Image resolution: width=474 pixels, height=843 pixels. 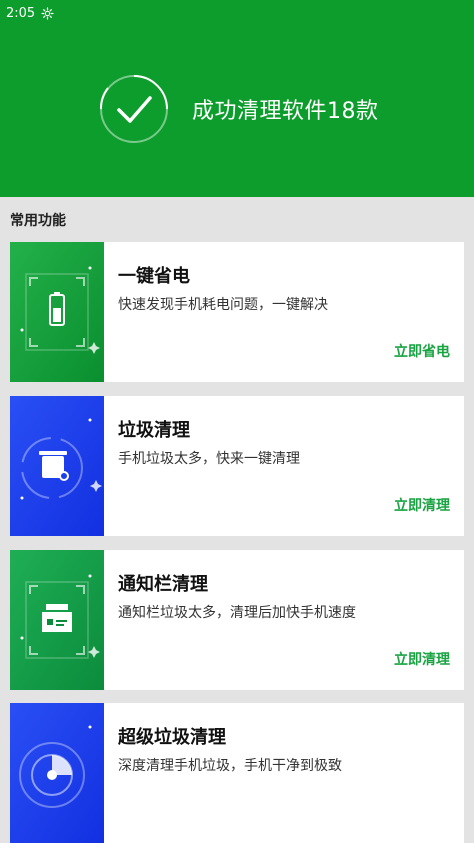 I want to click on feature-title: 一键省电, so click(x=154, y=276).